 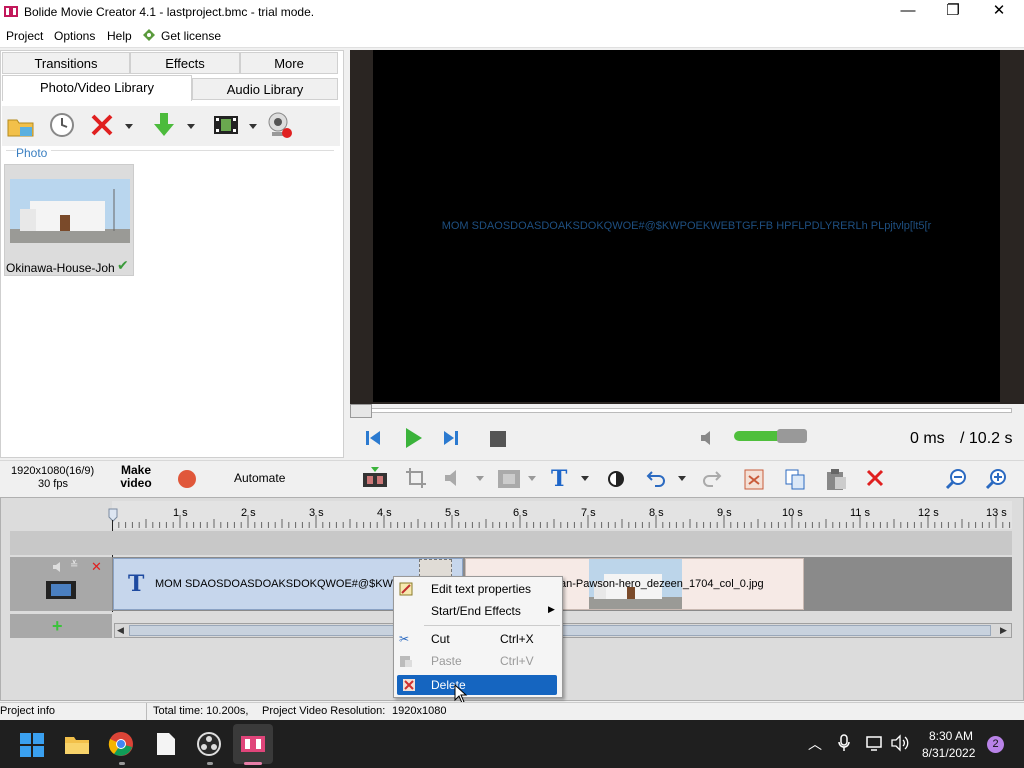 I want to click on copy-icon, so click(x=795, y=479).